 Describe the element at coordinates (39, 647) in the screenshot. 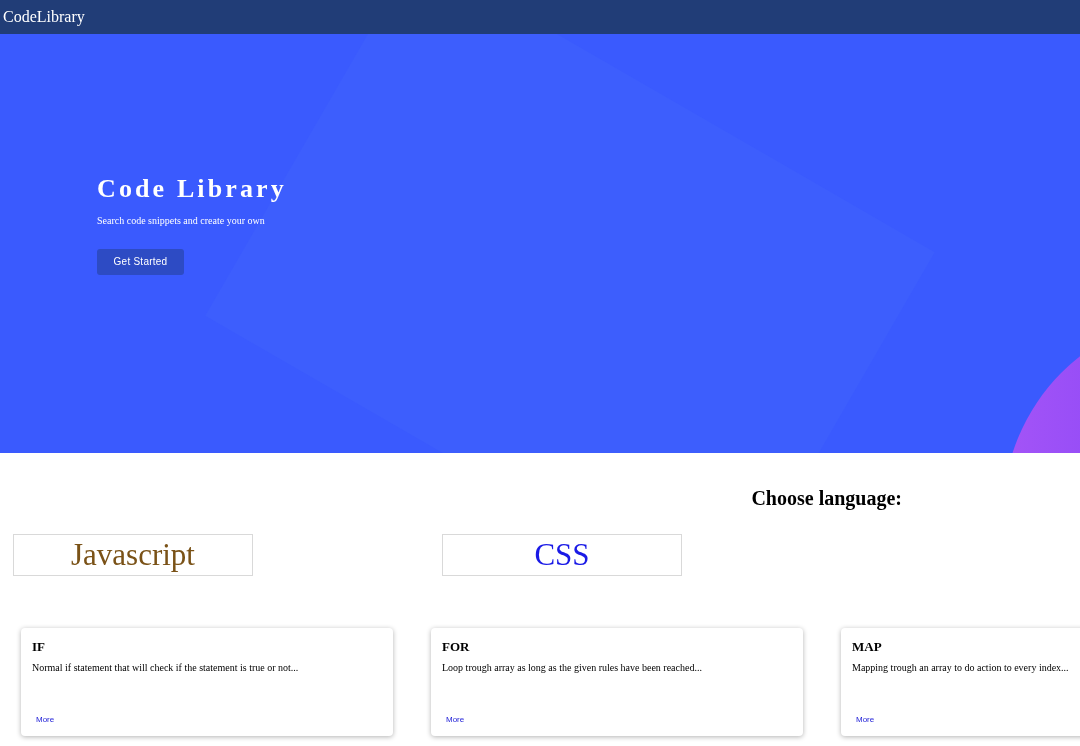

I see `snippet-title: IF` at that location.